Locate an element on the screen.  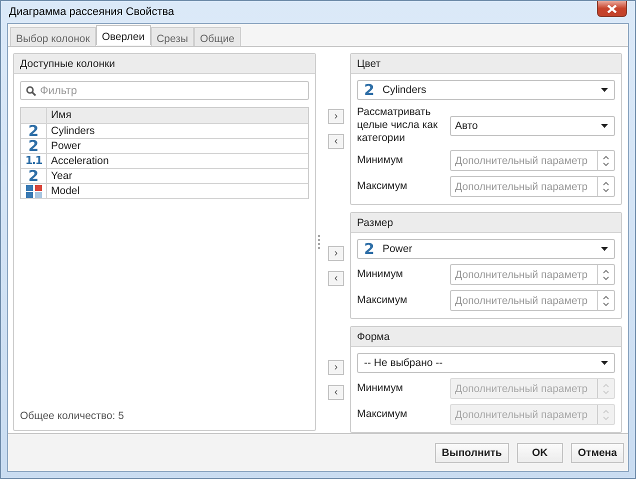
dialog-button: OK is located at coordinates (539, 452).